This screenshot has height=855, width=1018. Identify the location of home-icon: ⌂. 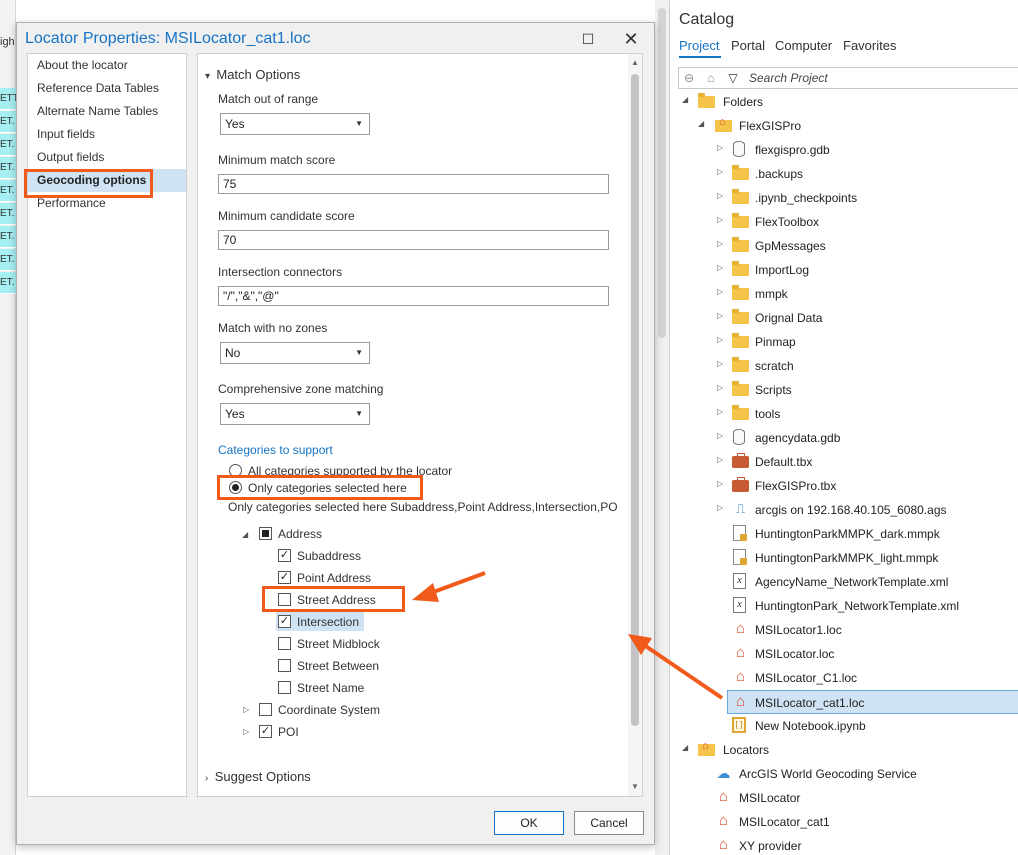
(711, 78).